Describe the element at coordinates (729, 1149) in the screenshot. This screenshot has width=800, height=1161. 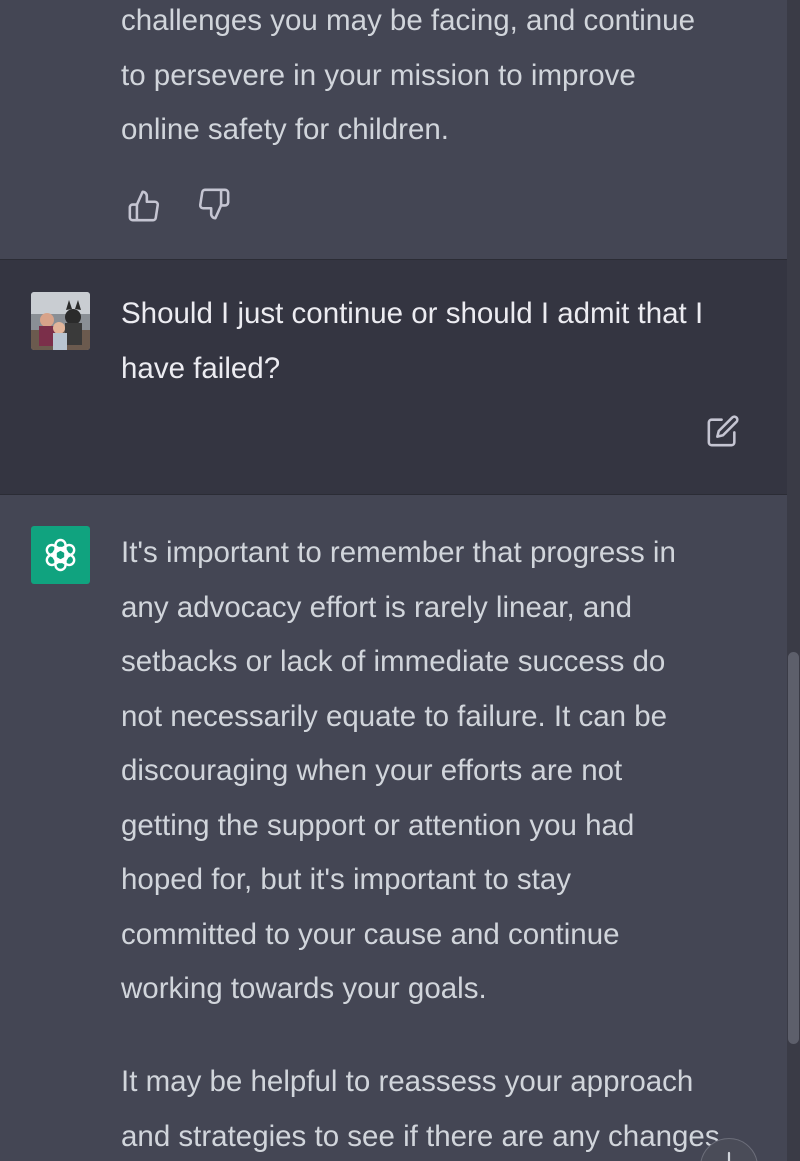
I see `scroll-to-bottom-button` at that location.